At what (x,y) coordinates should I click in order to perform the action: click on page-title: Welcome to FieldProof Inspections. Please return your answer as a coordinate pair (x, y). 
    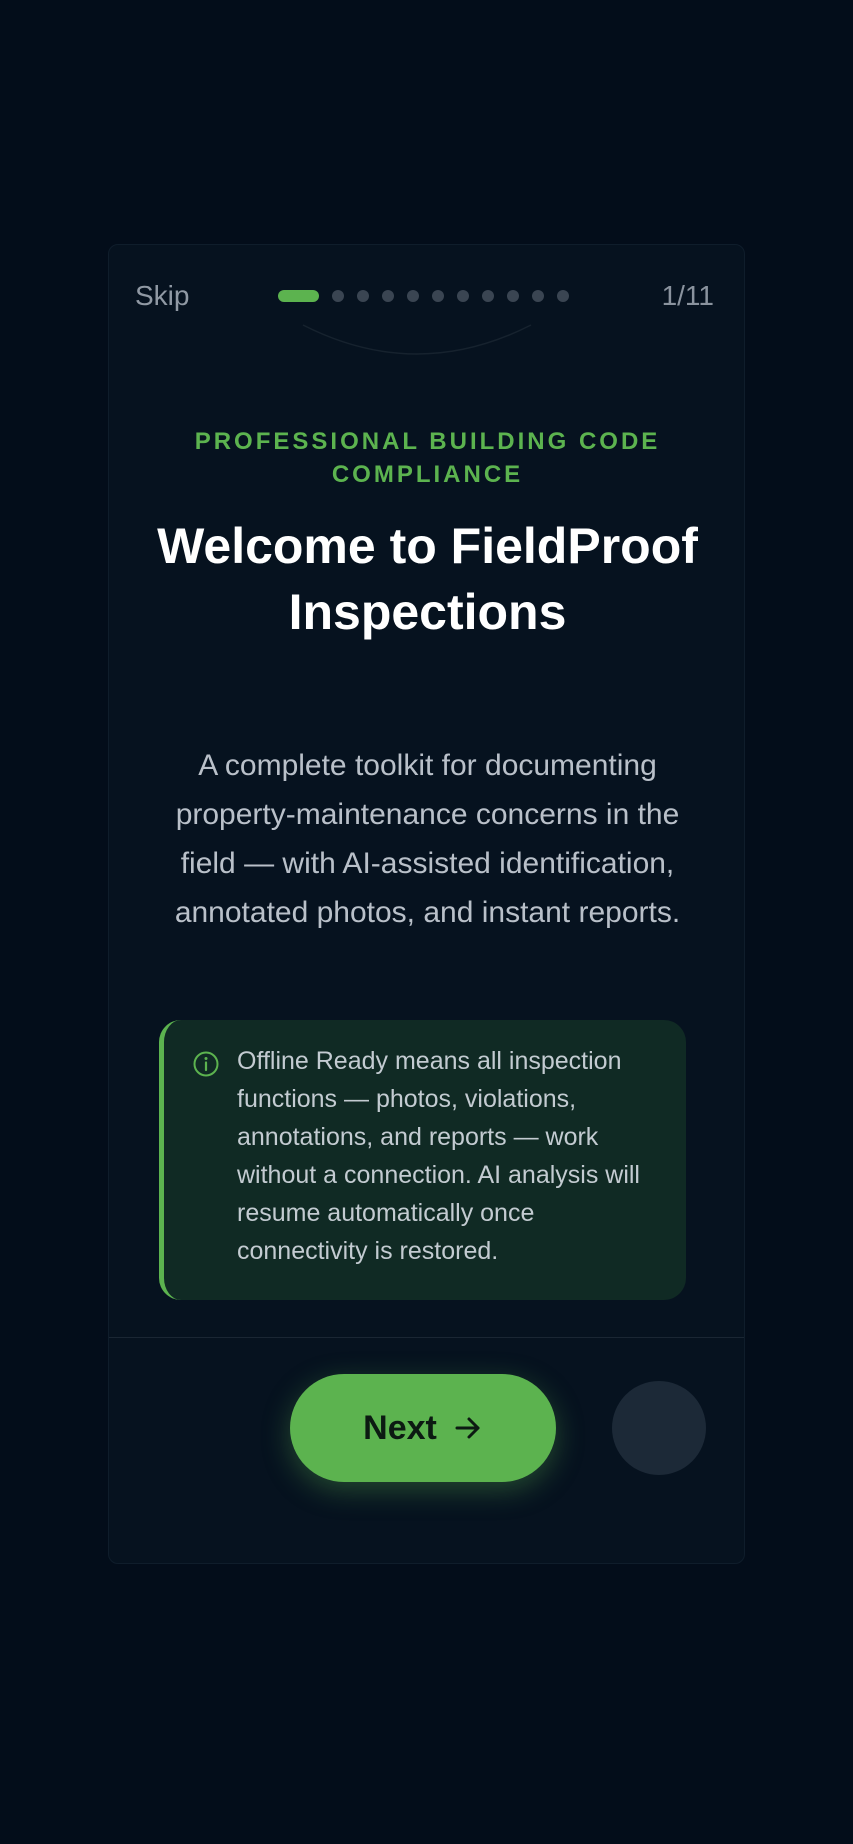
    Looking at the image, I should click on (427, 579).